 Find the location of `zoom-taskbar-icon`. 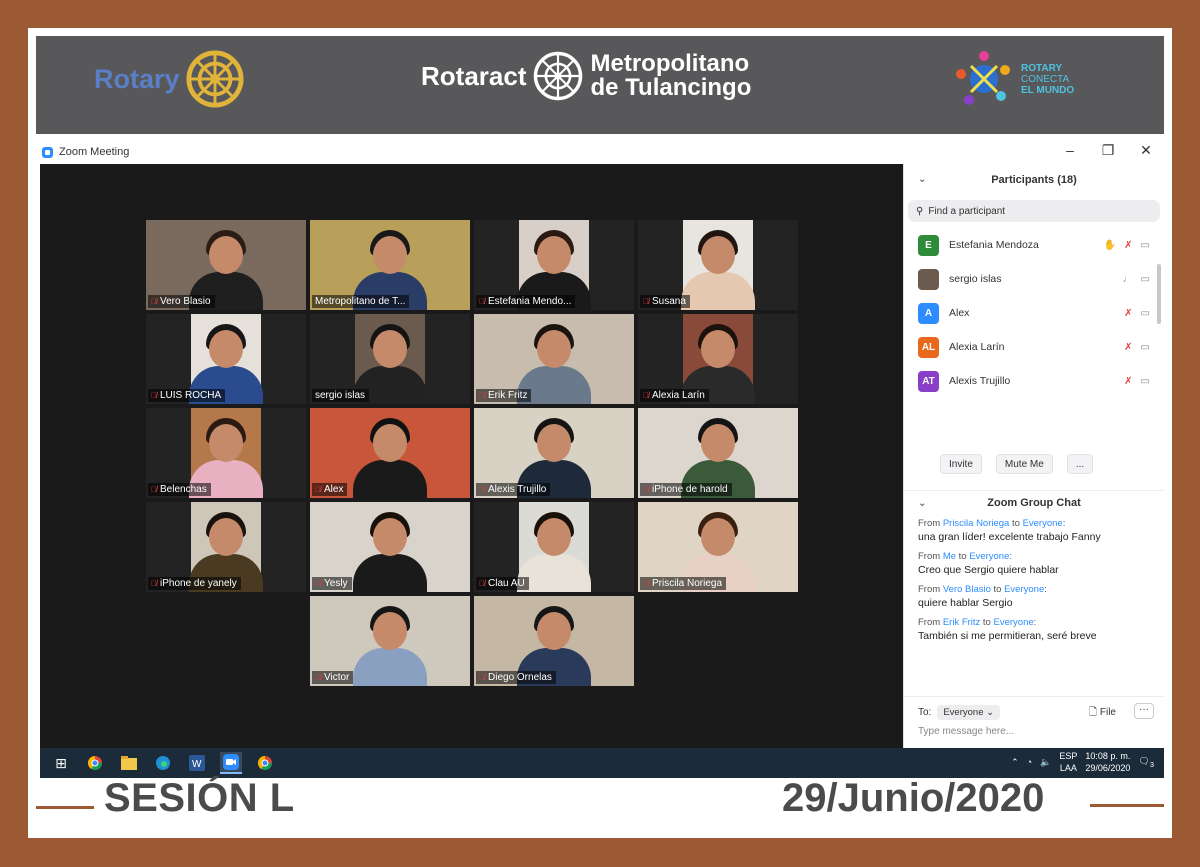

zoom-taskbar-icon is located at coordinates (231, 763).